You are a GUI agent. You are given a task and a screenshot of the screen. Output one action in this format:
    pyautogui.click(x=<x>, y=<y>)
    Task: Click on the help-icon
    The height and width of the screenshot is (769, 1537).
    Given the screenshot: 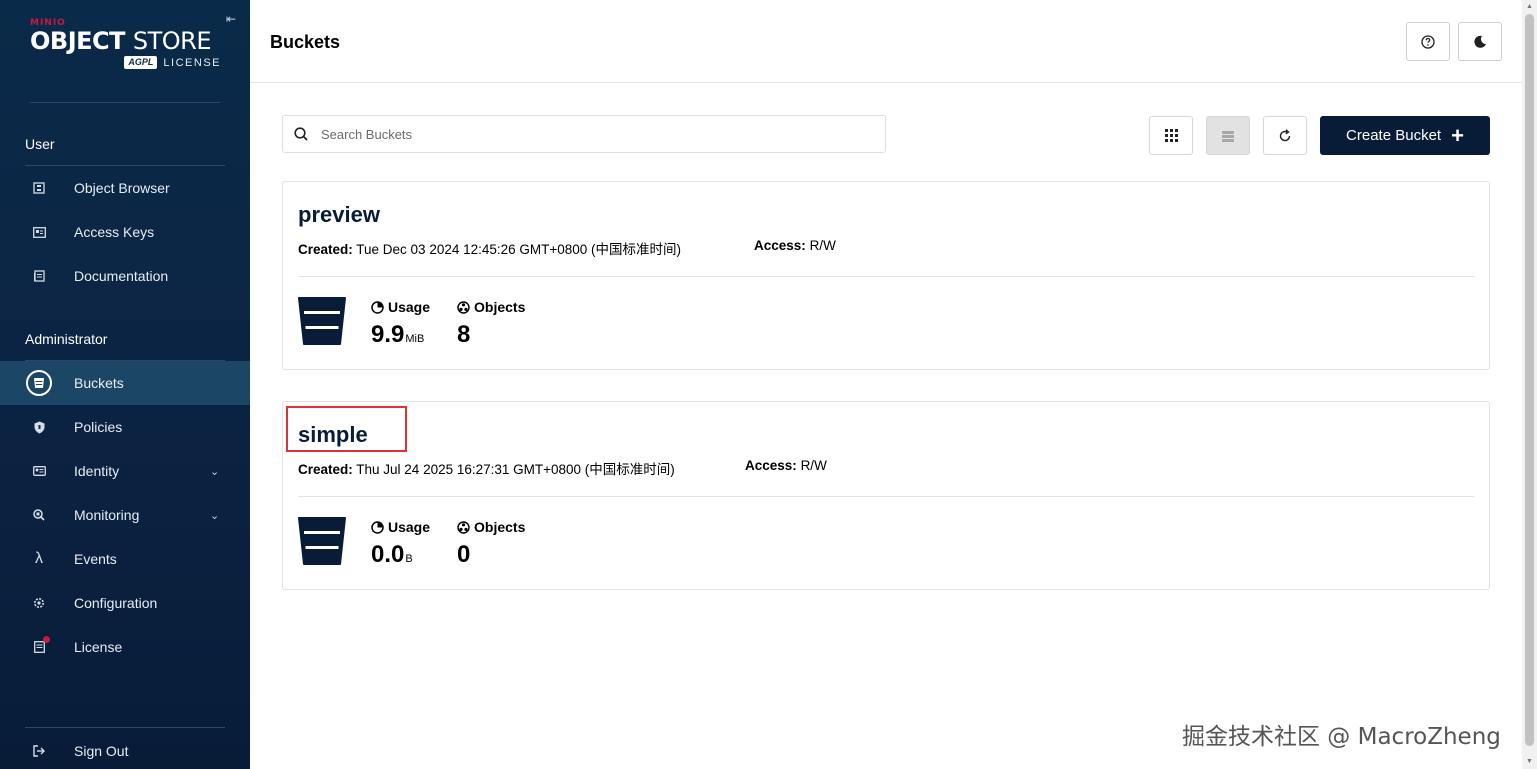 What is the action you would take?
    pyautogui.click(x=1428, y=41)
    